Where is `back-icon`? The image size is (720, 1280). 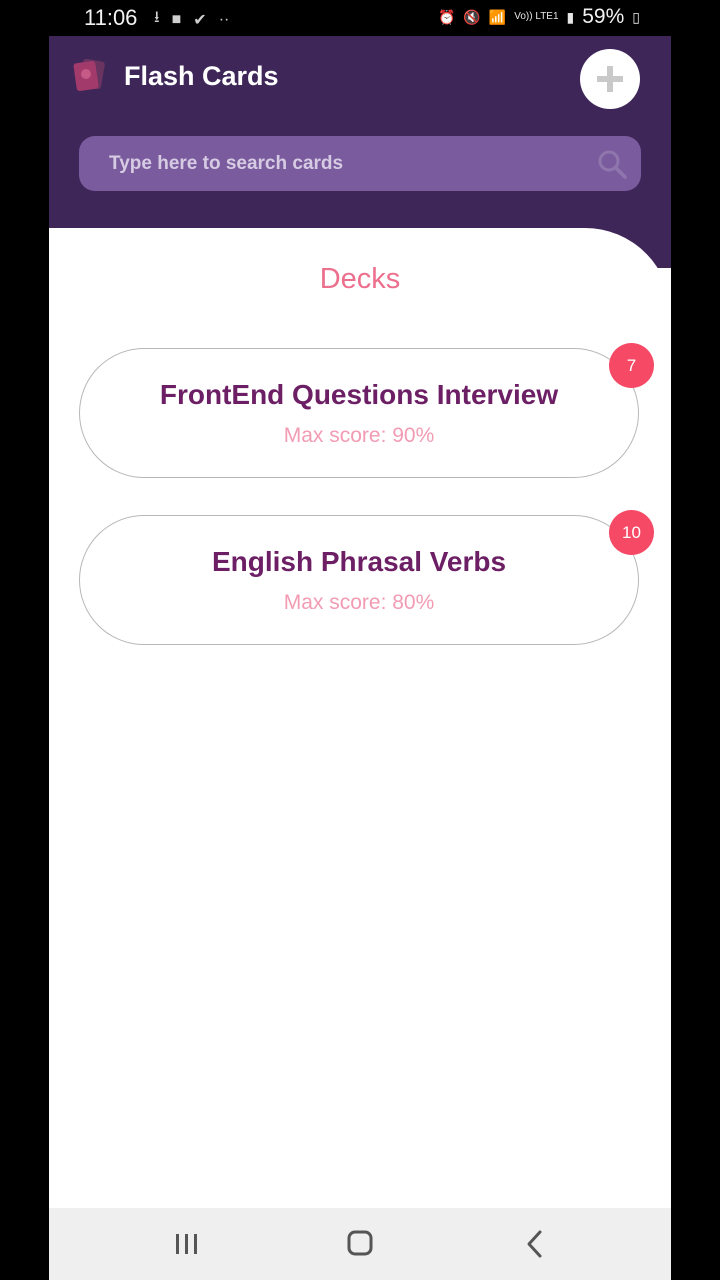 back-icon is located at coordinates (535, 1244).